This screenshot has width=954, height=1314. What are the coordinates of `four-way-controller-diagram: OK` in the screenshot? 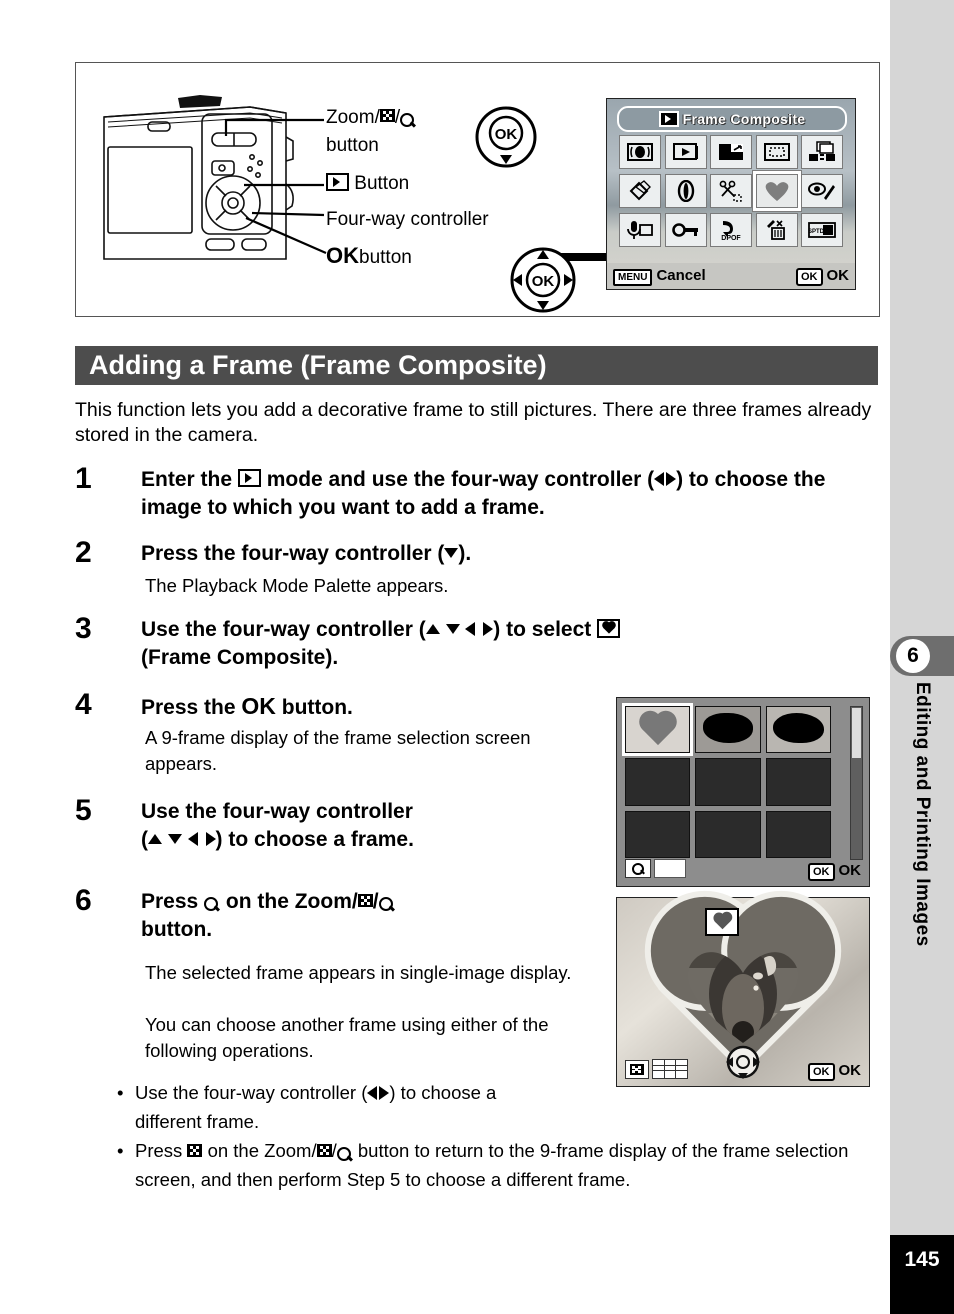 It's located at (543, 280).